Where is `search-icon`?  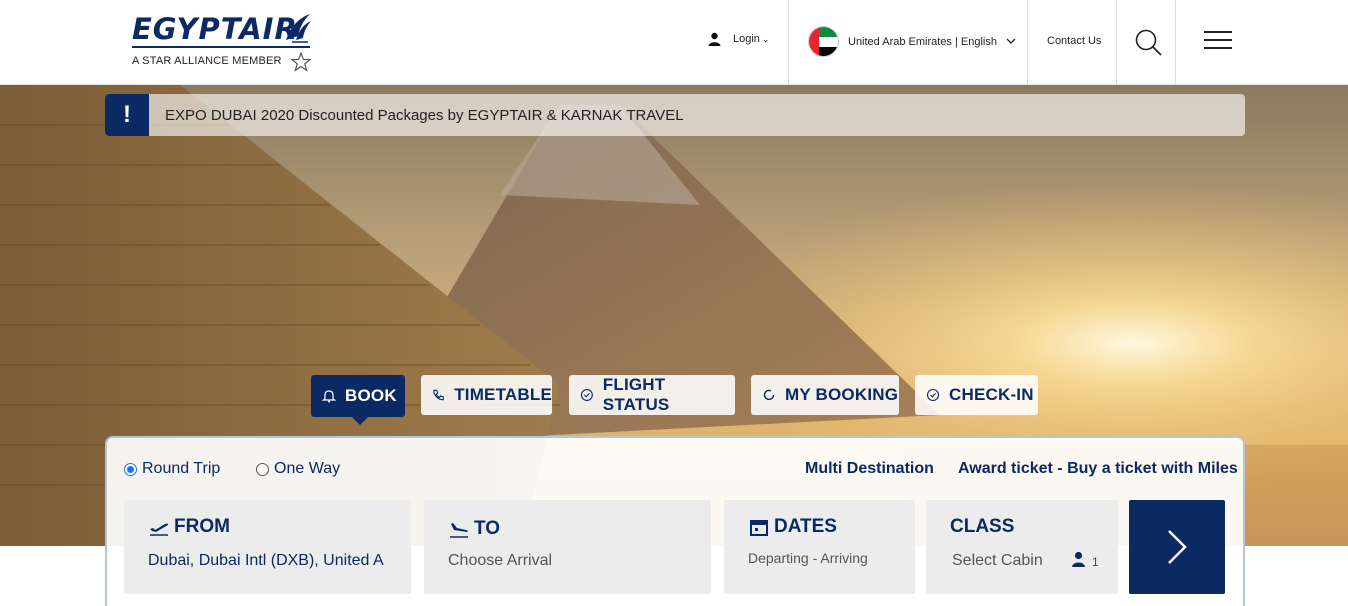 search-icon is located at coordinates (1148, 42).